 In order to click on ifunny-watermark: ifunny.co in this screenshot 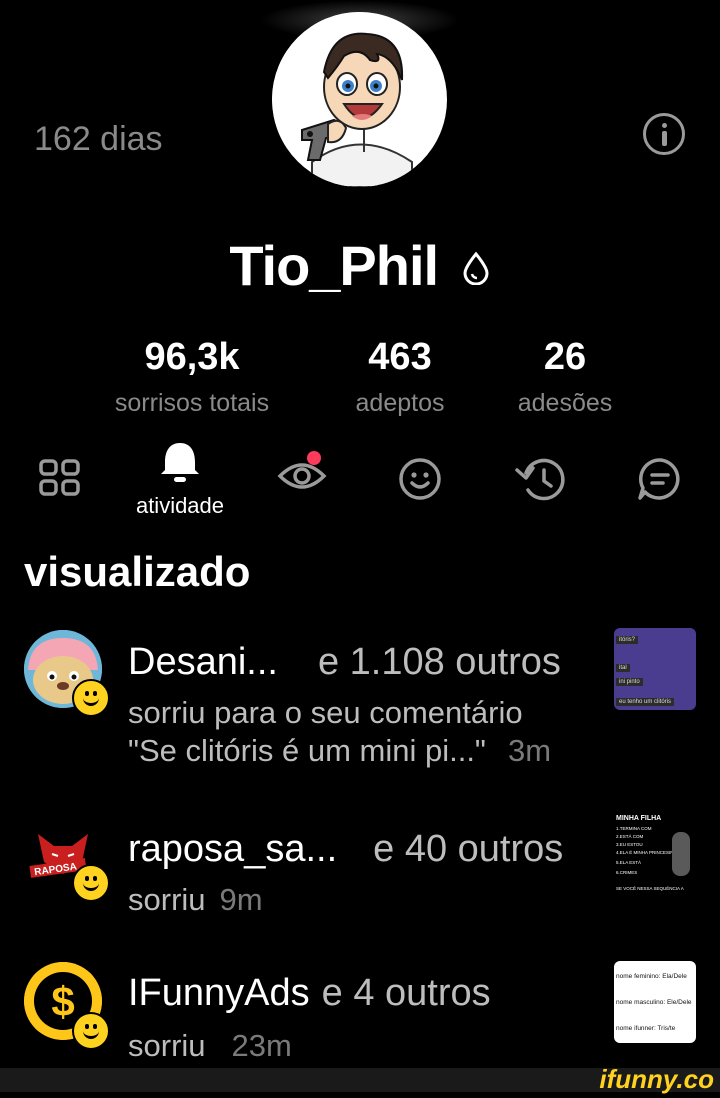, I will do `click(656, 1079)`.